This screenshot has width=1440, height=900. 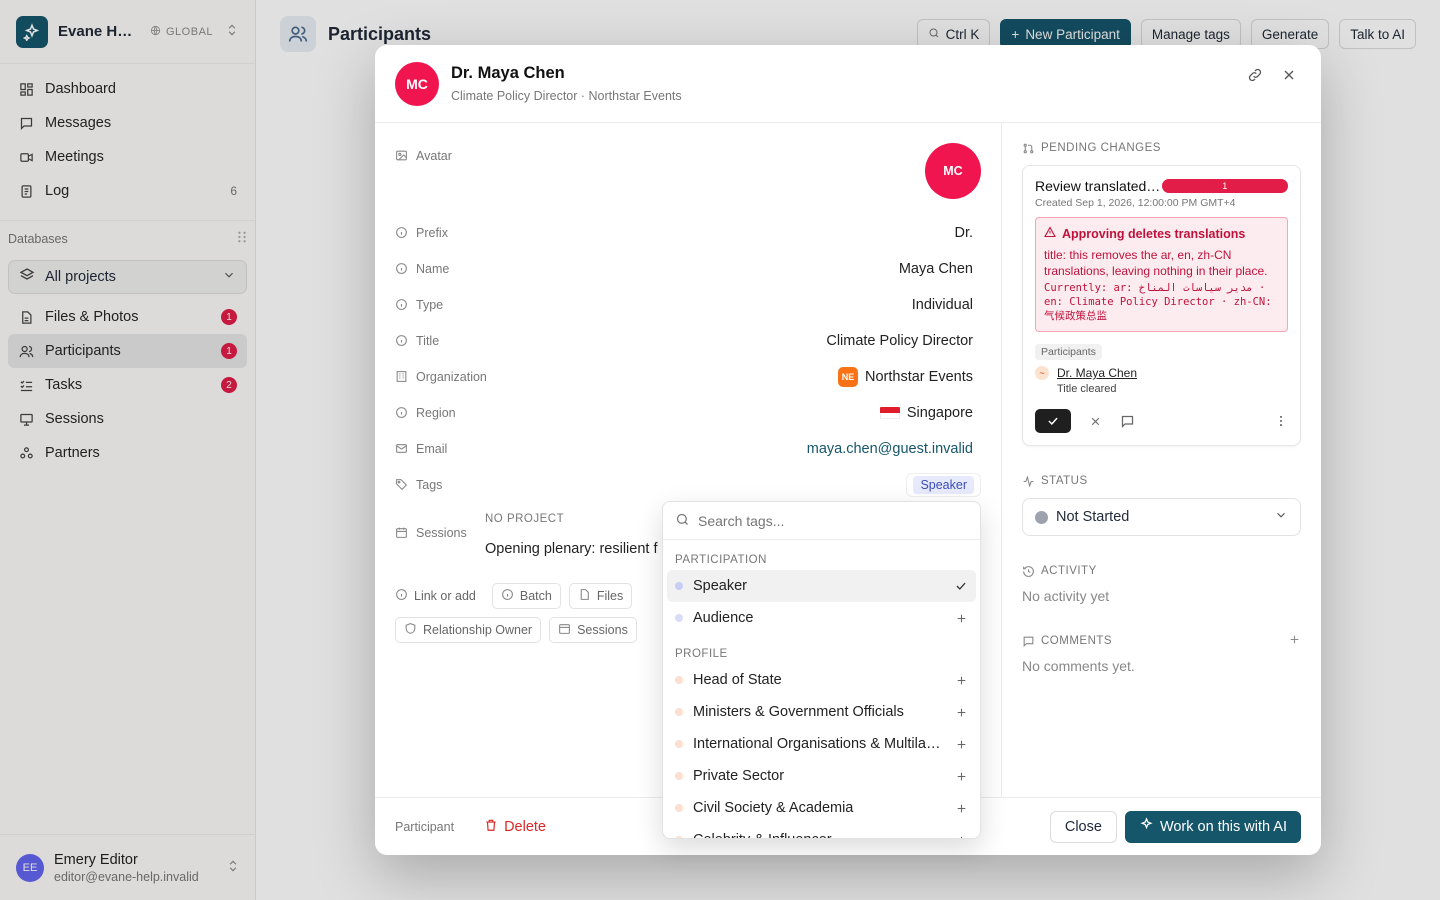 What do you see at coordinates (526, 596) in the screenshot?
I see `batch-chip: Batch` at bounding box center [526, 596].